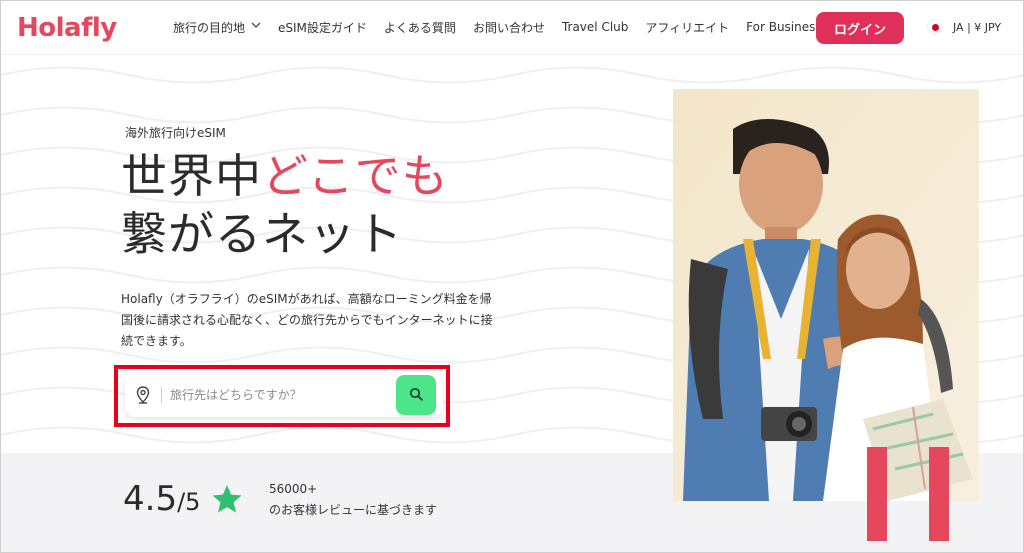 The image size is (1024, 553). I want to click on rating-value: 4.5, so click(150, 499).